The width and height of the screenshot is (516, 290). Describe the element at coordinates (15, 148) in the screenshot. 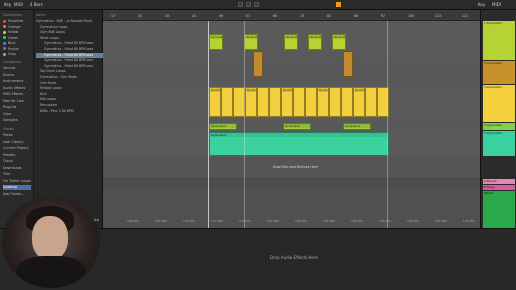

I see `place-item: Current Project` at that location.